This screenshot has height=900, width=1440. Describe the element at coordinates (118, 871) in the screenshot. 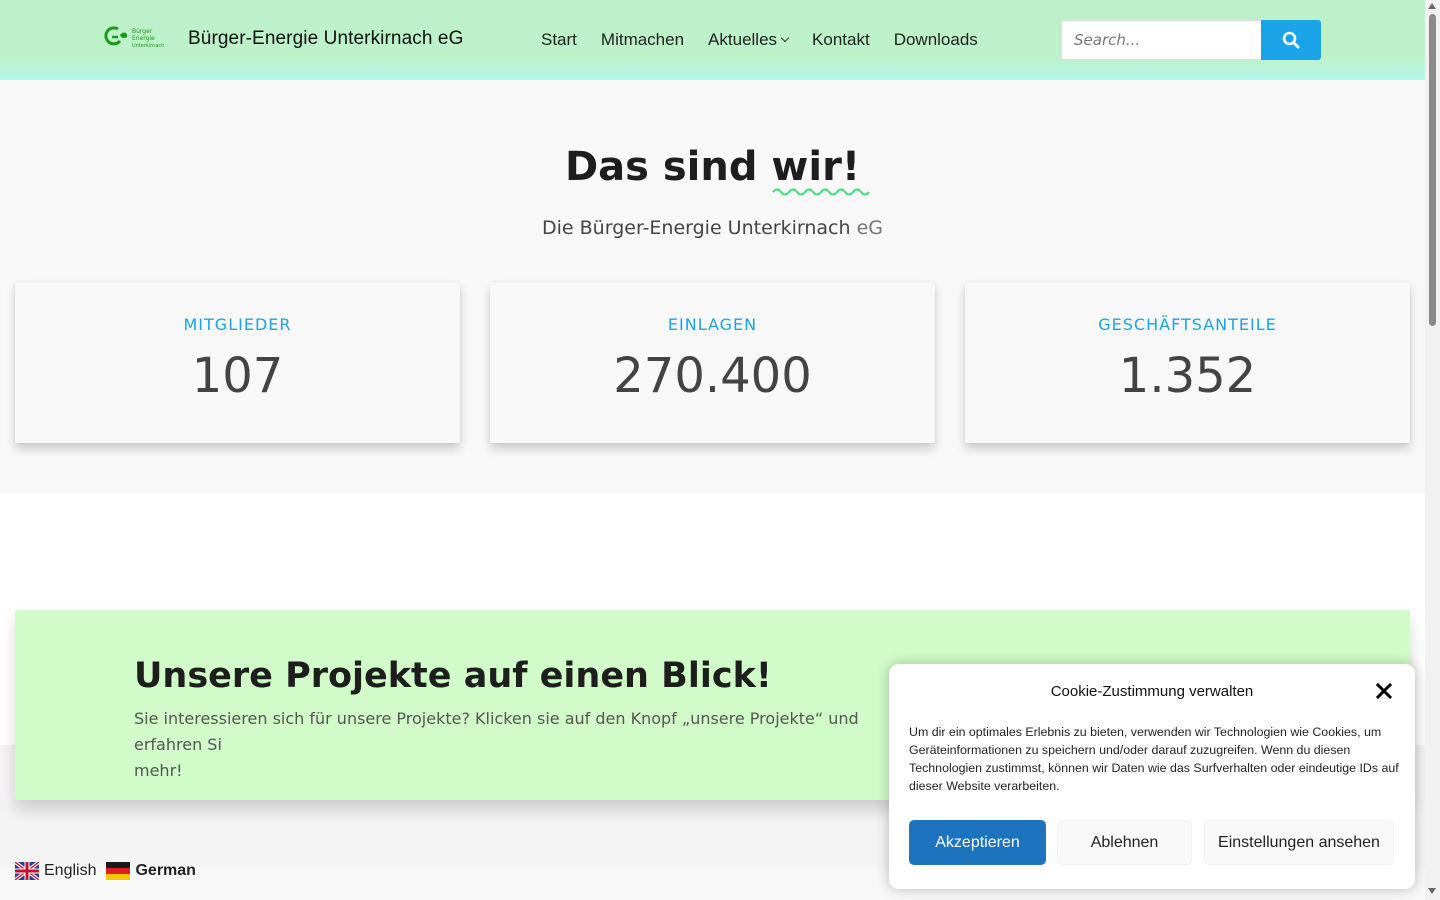

I see `german-flag-icon` at that location.